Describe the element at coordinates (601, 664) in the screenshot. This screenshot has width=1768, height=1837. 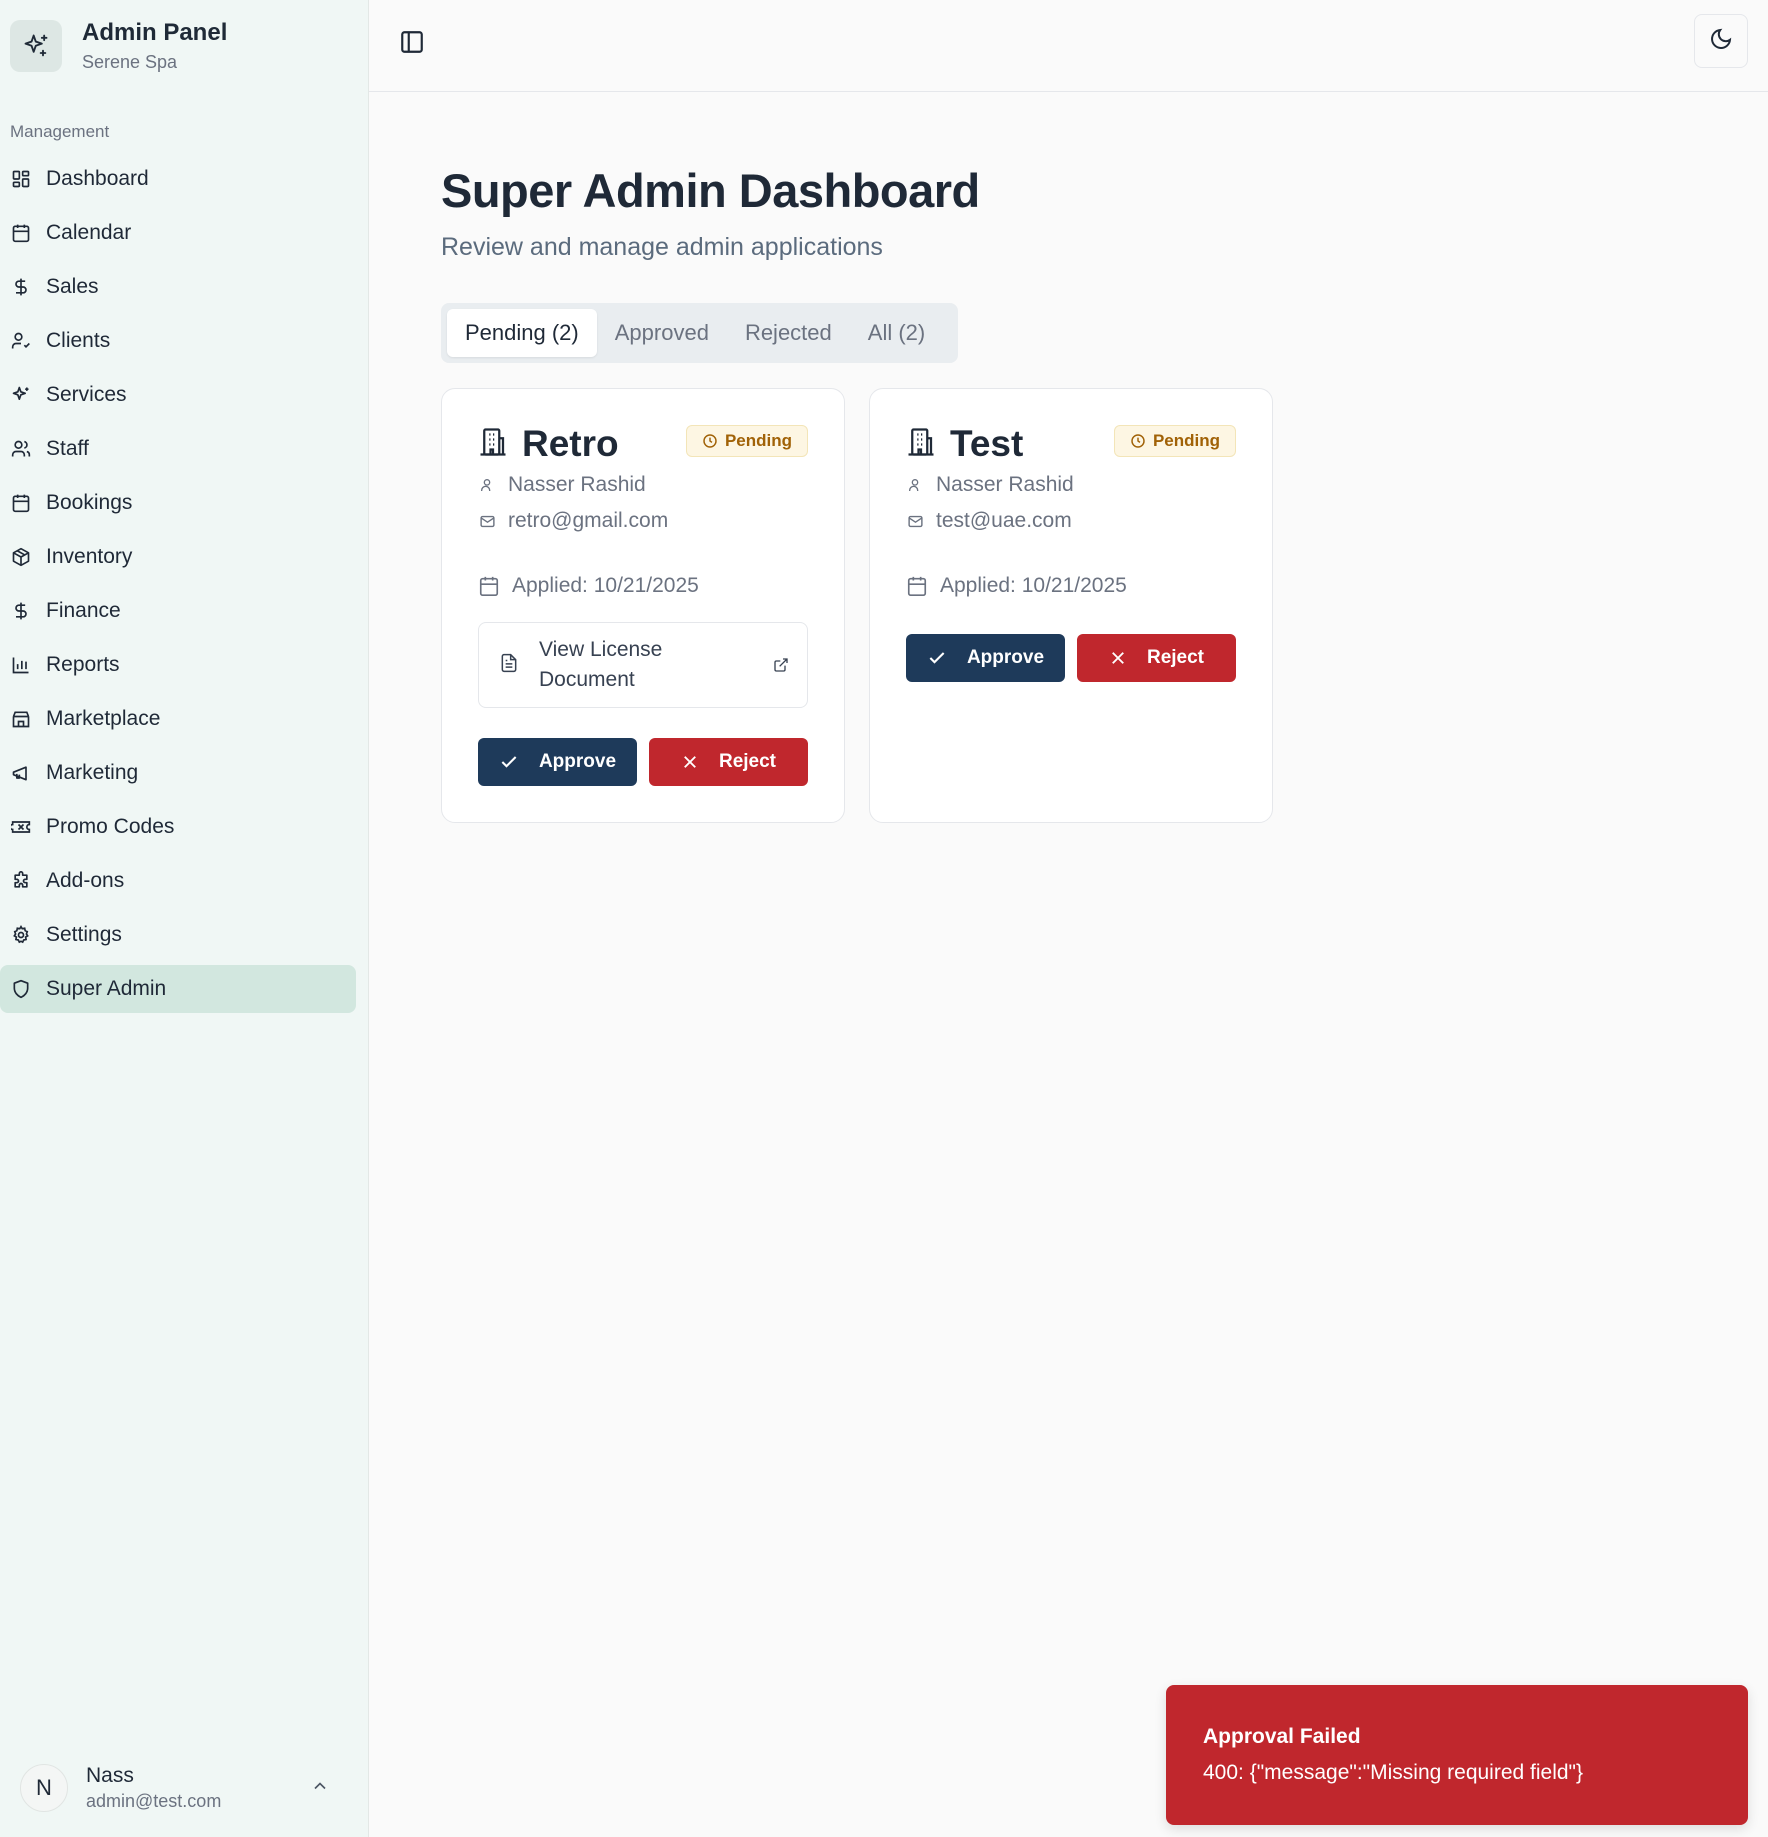
I see `view-license-label: View License Document` at that location.